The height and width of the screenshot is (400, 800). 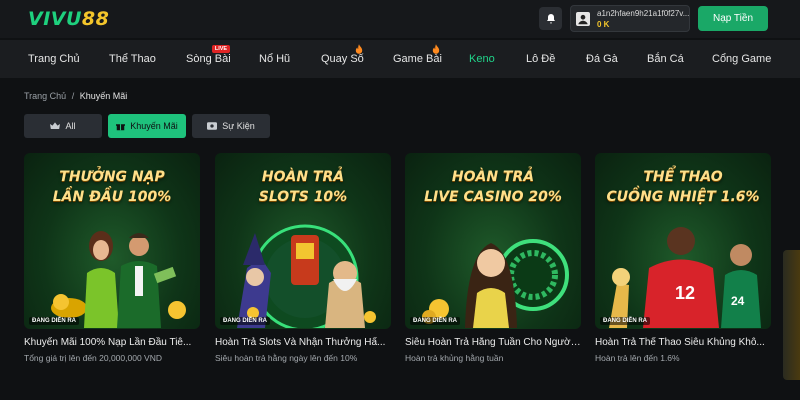 I want to click on bell-icon, so click(x=550, y=18).